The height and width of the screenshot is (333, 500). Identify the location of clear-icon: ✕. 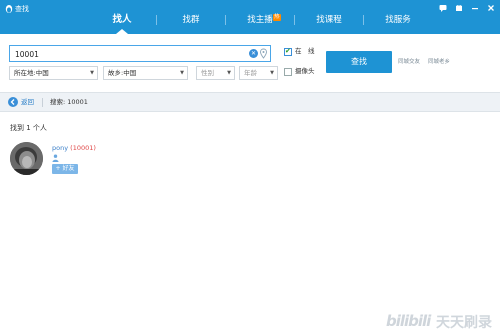
(253, 53).